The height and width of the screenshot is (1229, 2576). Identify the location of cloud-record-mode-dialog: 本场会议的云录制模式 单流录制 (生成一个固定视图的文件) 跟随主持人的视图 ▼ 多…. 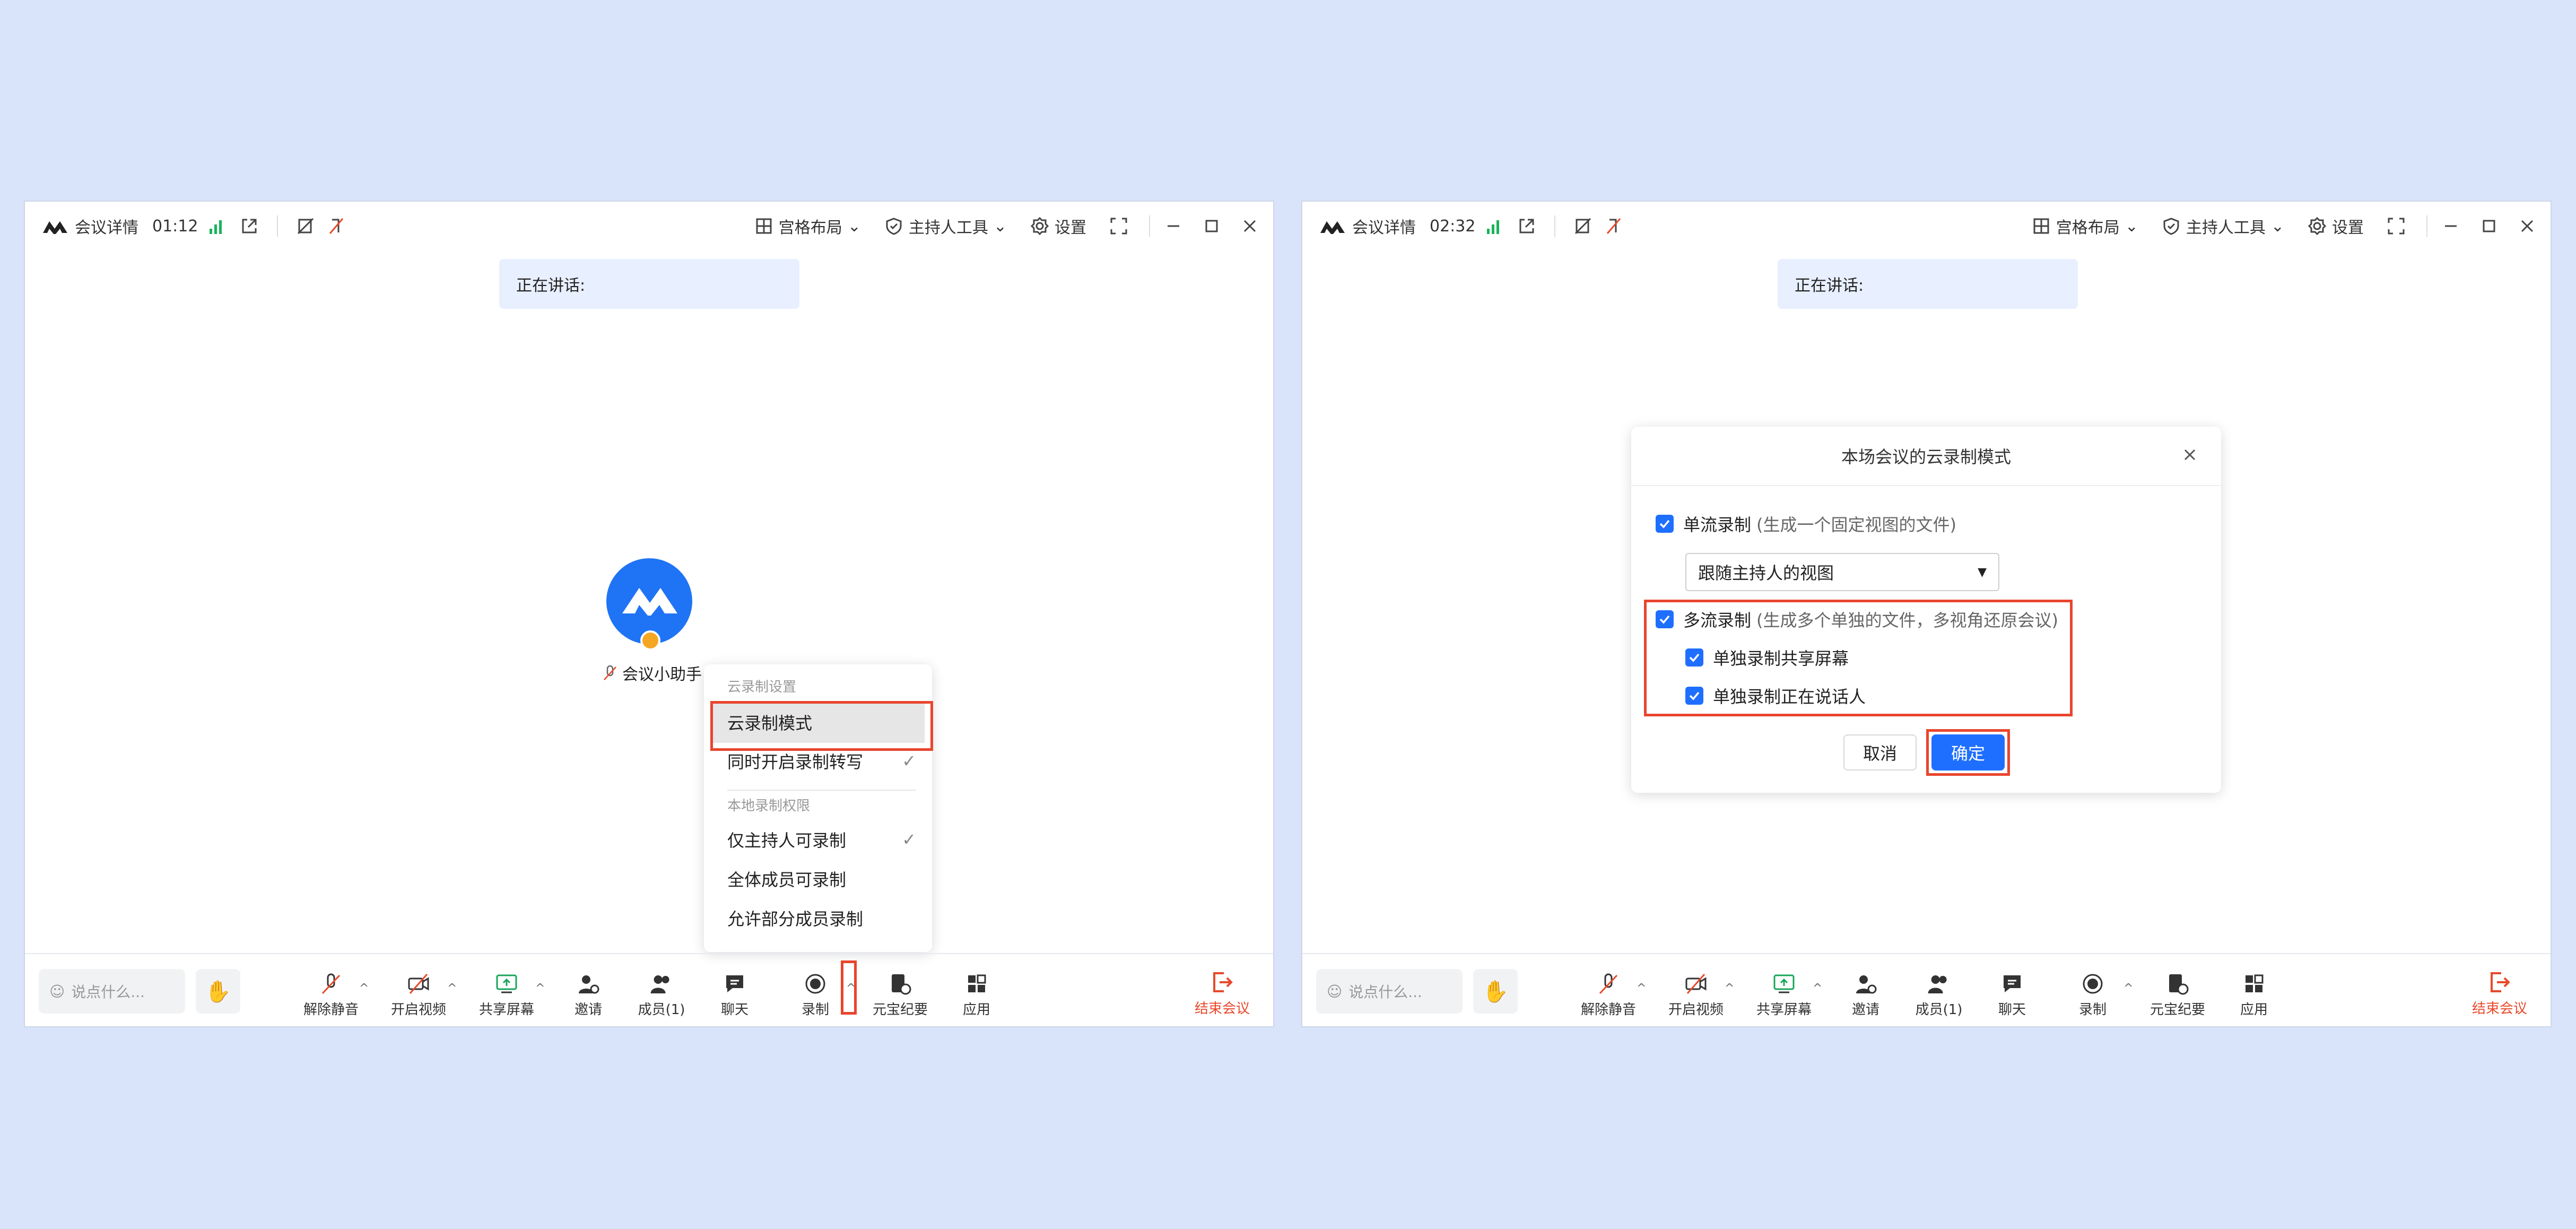
(1926, 610).